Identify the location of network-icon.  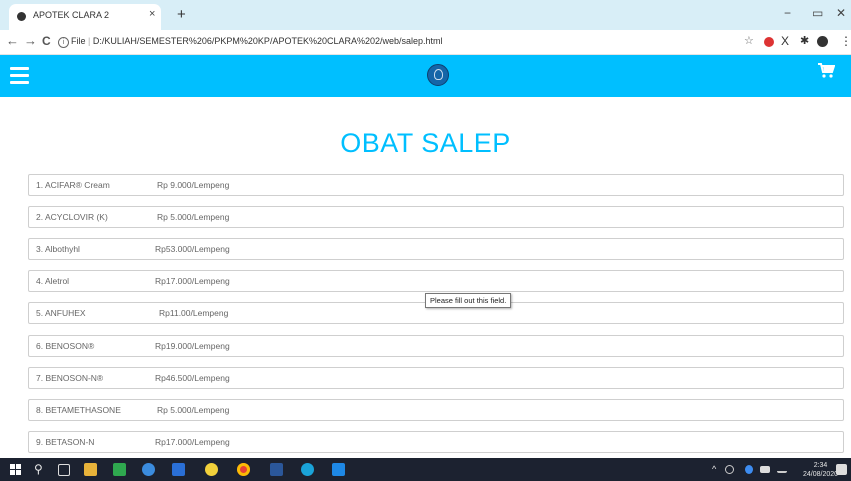
(782, 469).